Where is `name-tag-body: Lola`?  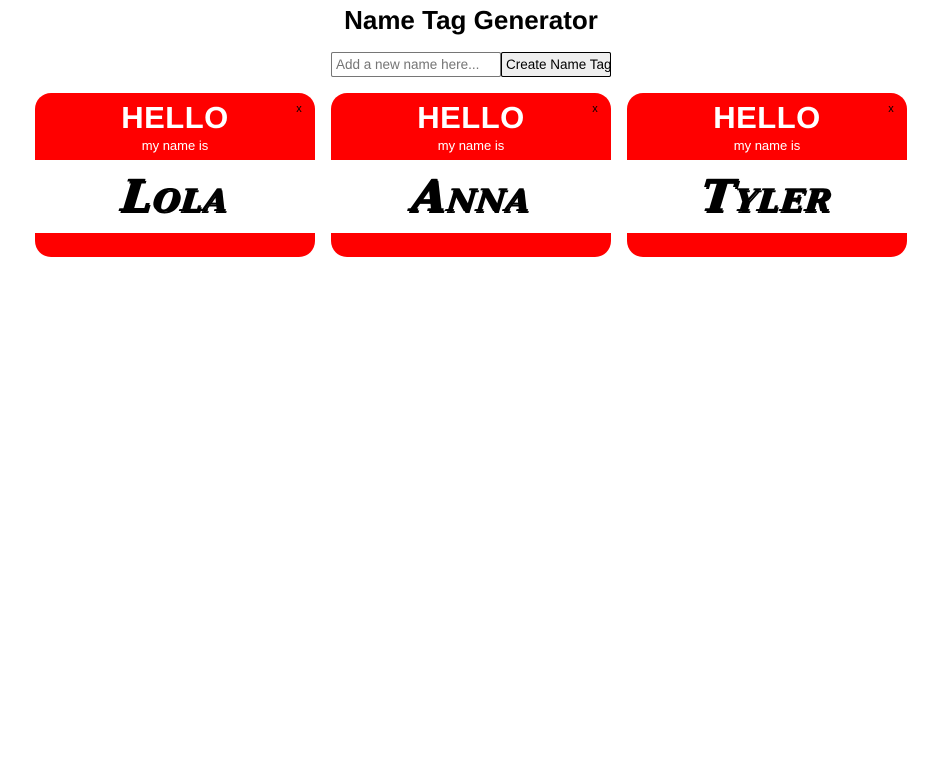
name-tag-body: Lola is located at coordinates (175, 196).